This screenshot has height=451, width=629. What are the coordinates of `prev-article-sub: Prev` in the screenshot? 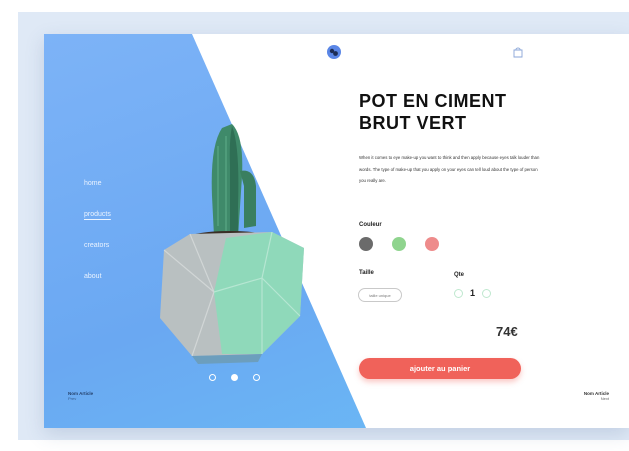 It's located at (72, 398).